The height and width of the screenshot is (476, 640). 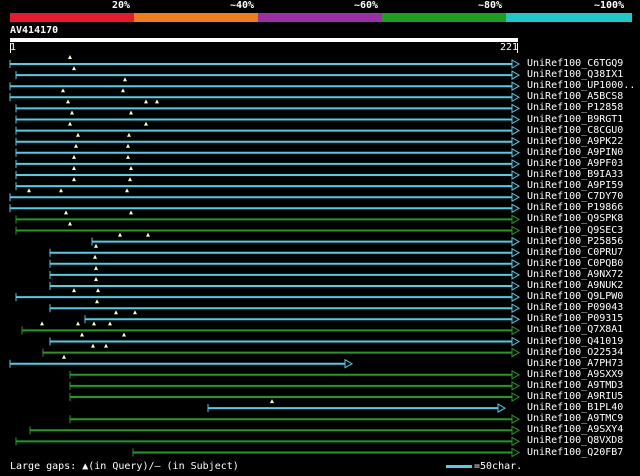 I want to click on hit-label: UniRef100_C0PRU7, so click(x=575, y=252).